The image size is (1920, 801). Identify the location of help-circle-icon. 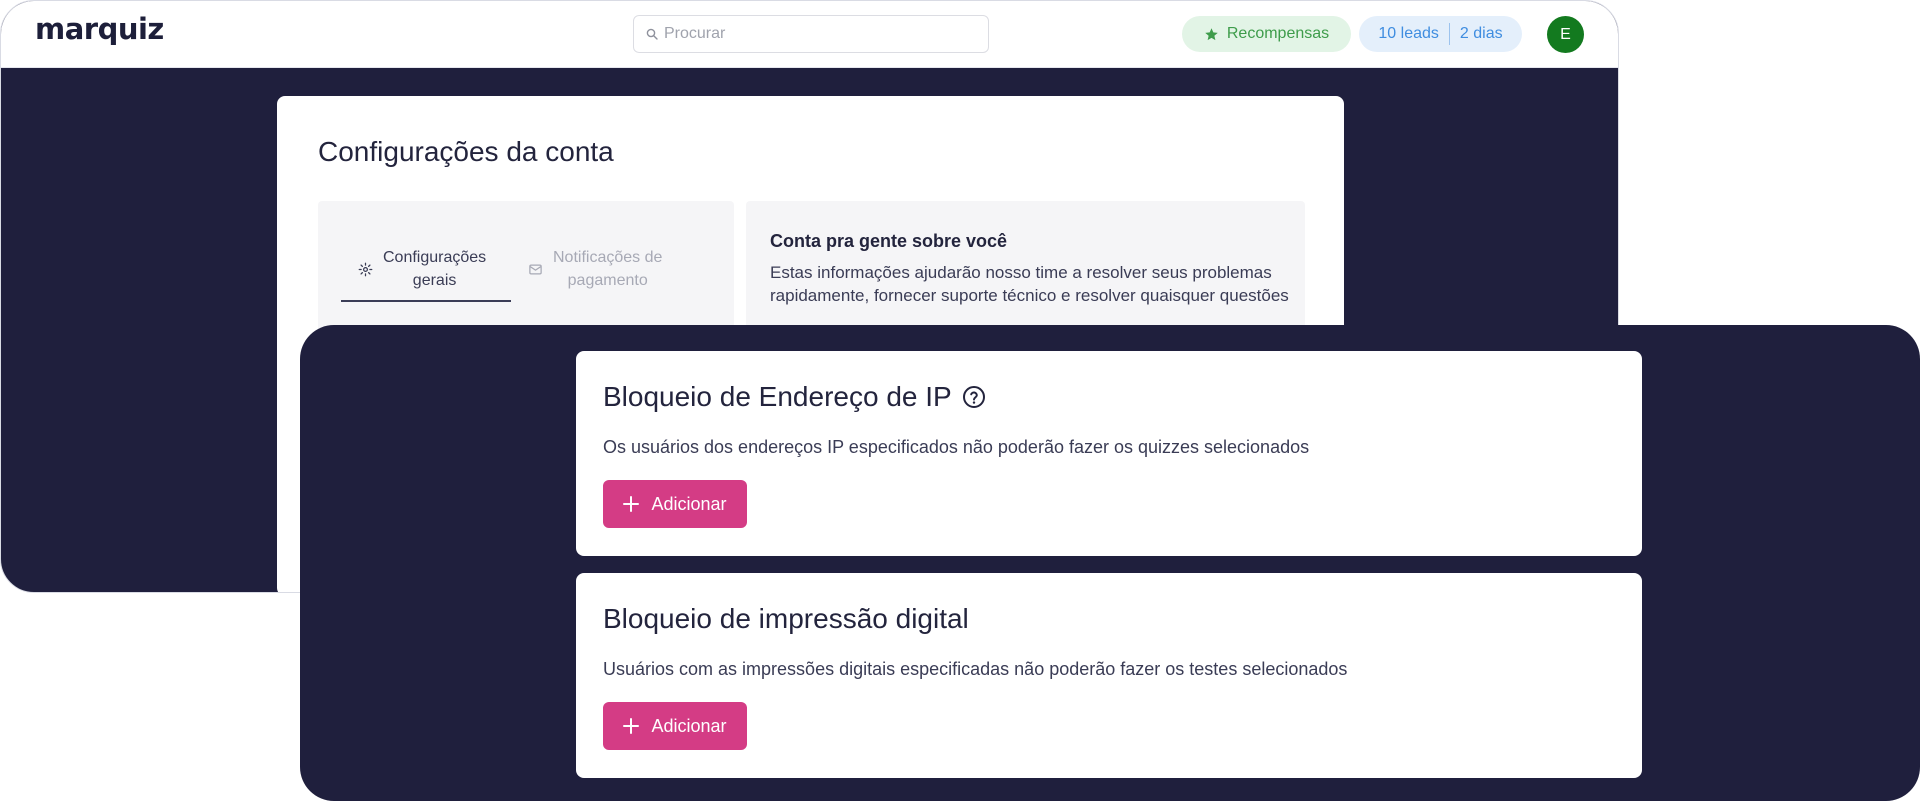
(974, 397).